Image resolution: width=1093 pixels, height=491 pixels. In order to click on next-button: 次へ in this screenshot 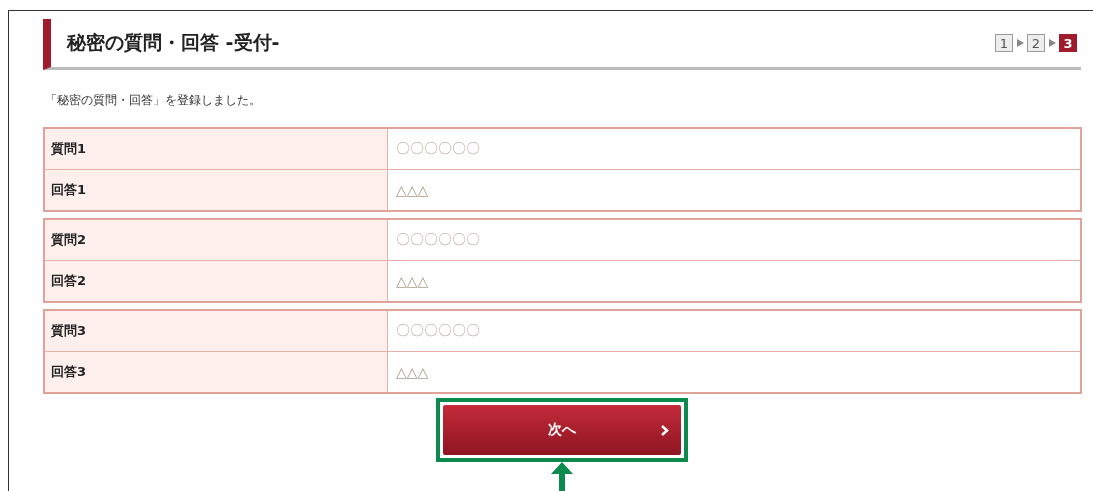, I will do `click(562, 430)`.